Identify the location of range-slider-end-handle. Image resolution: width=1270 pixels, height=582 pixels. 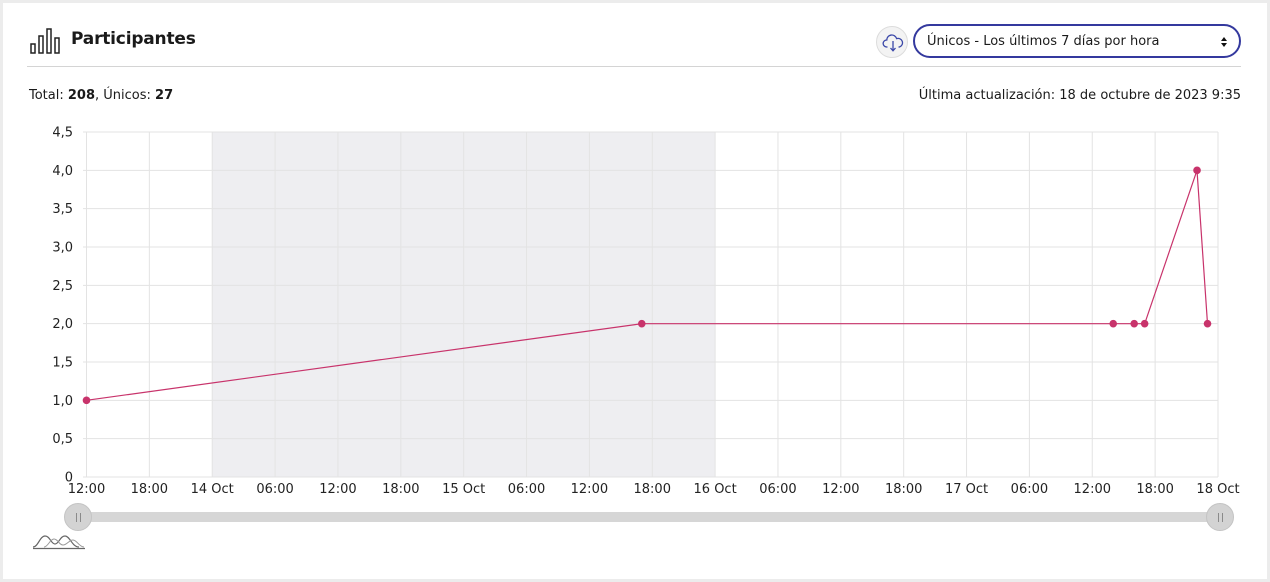
(1220, 517).